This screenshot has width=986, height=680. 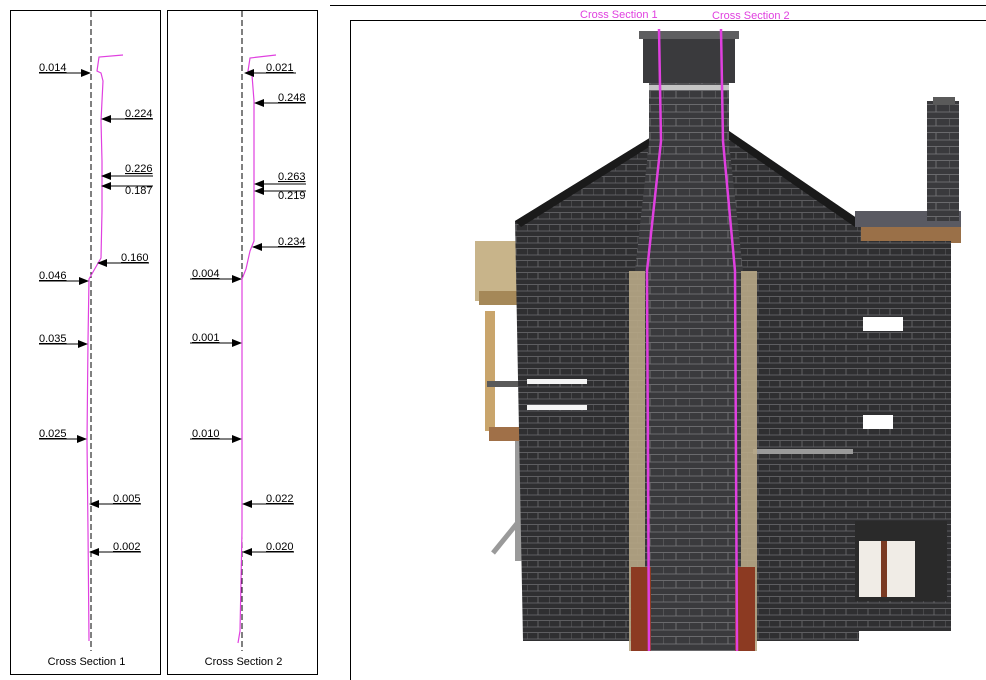 I want to click on measure-5: 0.046, so click(x=64, y=277).